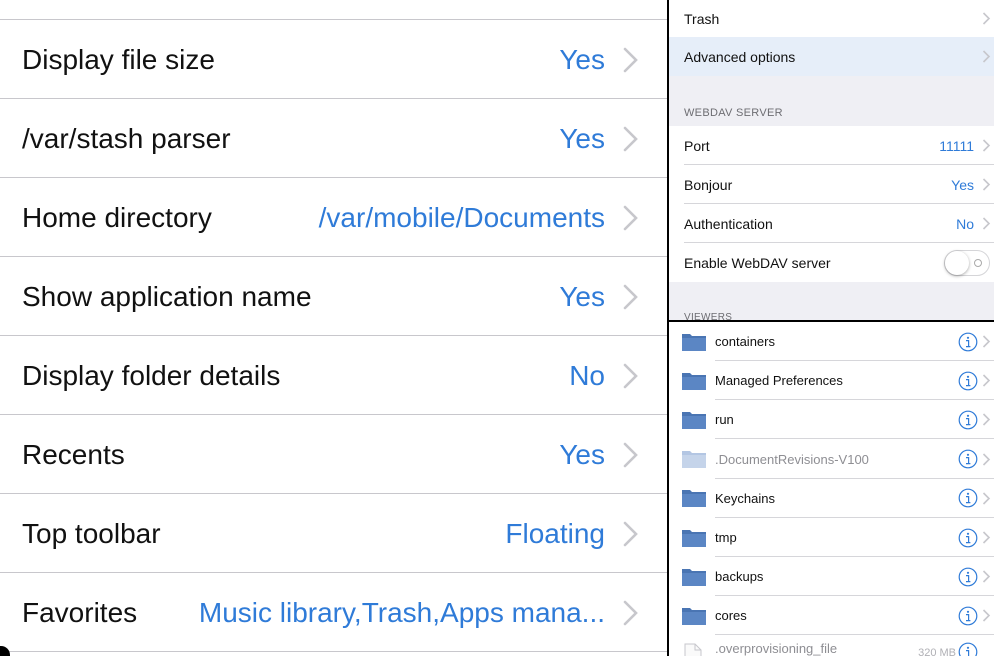  I want to click on port-row: Port 11111, so click(831, 145).